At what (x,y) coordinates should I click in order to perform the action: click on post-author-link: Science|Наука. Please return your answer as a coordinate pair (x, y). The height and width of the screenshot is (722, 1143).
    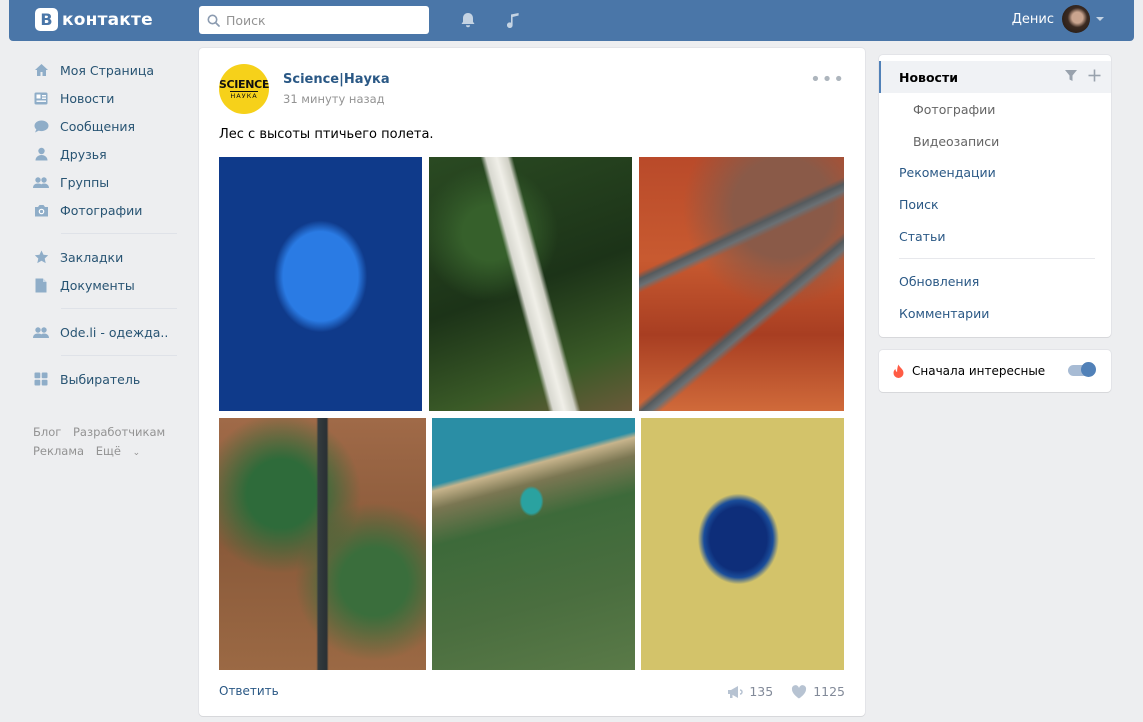
    Looking at the image, I should click on (336, 79).